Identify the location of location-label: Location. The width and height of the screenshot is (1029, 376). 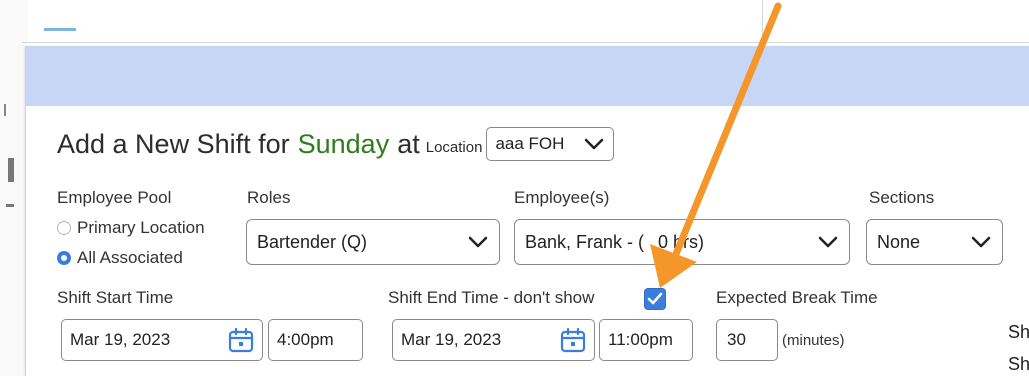
(454, 147).